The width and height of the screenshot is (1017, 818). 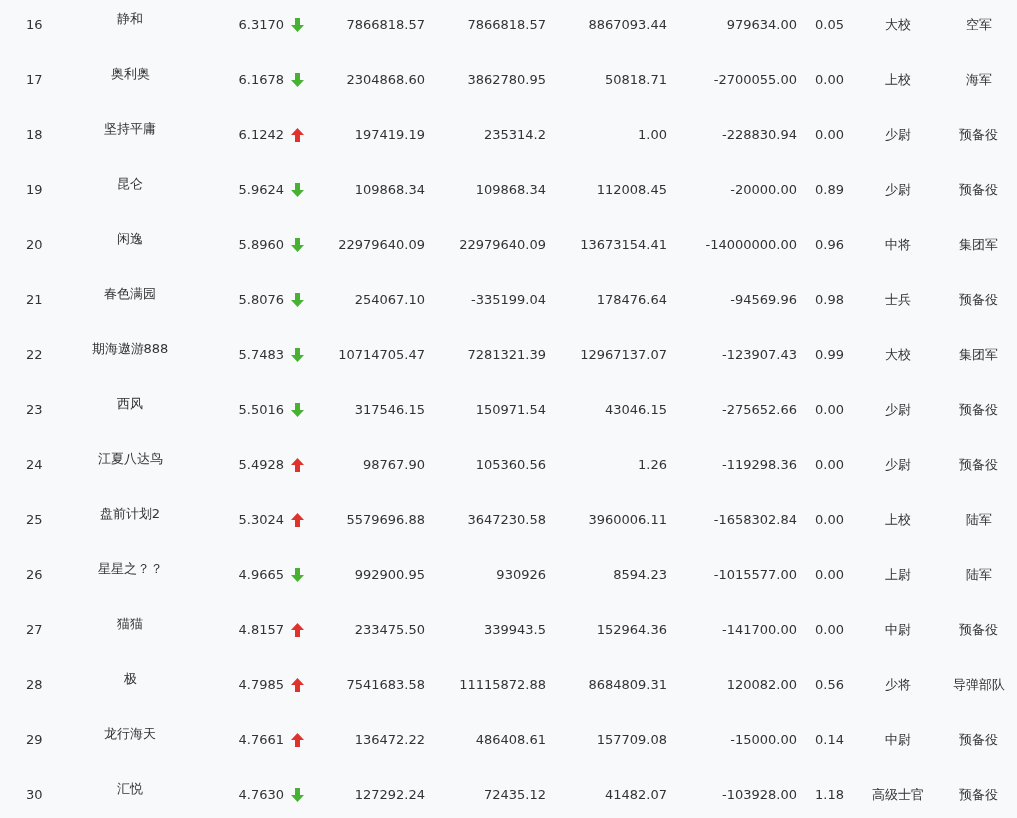 I want to click on table-cell: -141700.00, so click(x=759, y=629).